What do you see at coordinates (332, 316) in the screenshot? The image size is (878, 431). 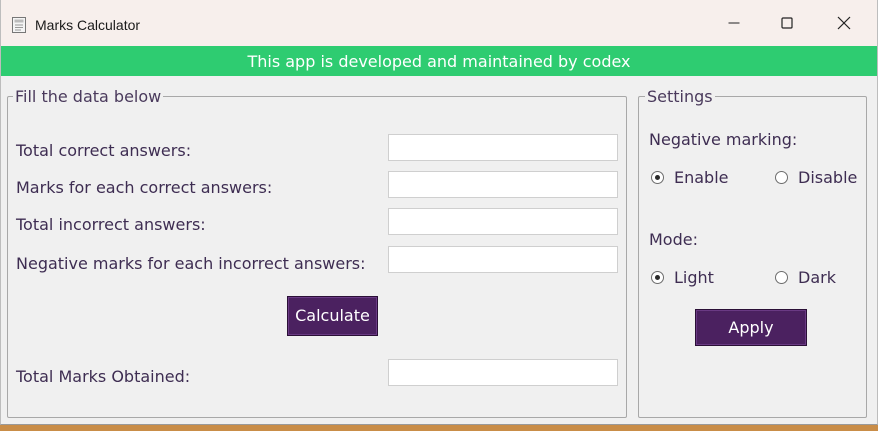 I see `calculate-button: Calculate` at bounding box center [332, 316].